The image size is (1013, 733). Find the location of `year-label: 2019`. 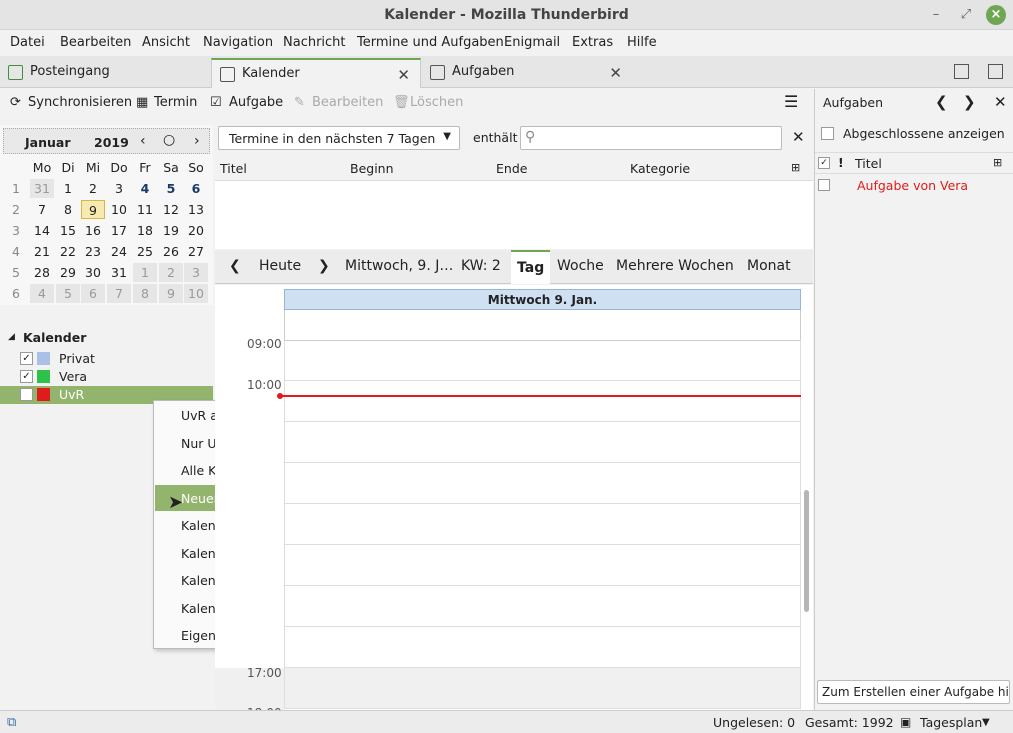

year-label: 2019 is located at coordinates (111, 142).